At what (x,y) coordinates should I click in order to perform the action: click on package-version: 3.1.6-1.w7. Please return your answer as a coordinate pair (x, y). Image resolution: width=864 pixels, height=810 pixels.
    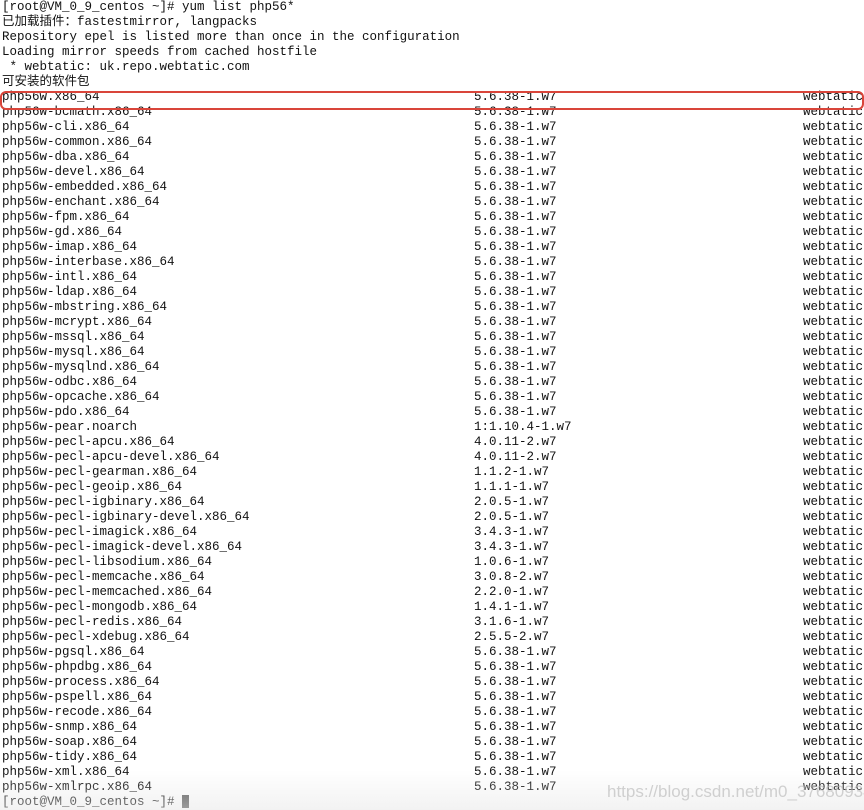
    Looking at the image, I should click on (512, 622).